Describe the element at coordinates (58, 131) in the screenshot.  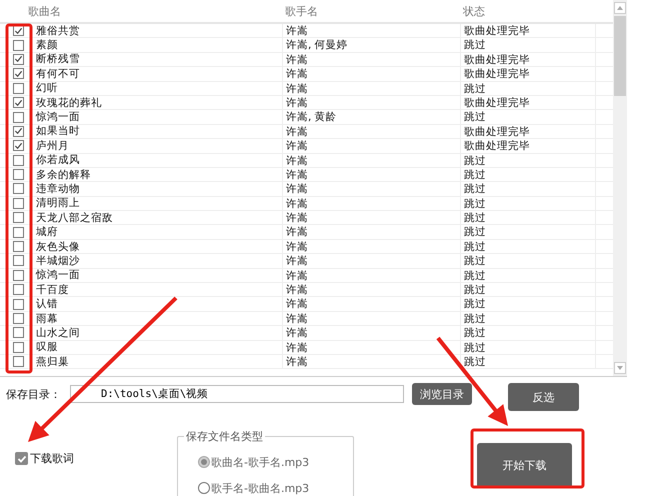
I see `table-cell: 如果当时` at that location.